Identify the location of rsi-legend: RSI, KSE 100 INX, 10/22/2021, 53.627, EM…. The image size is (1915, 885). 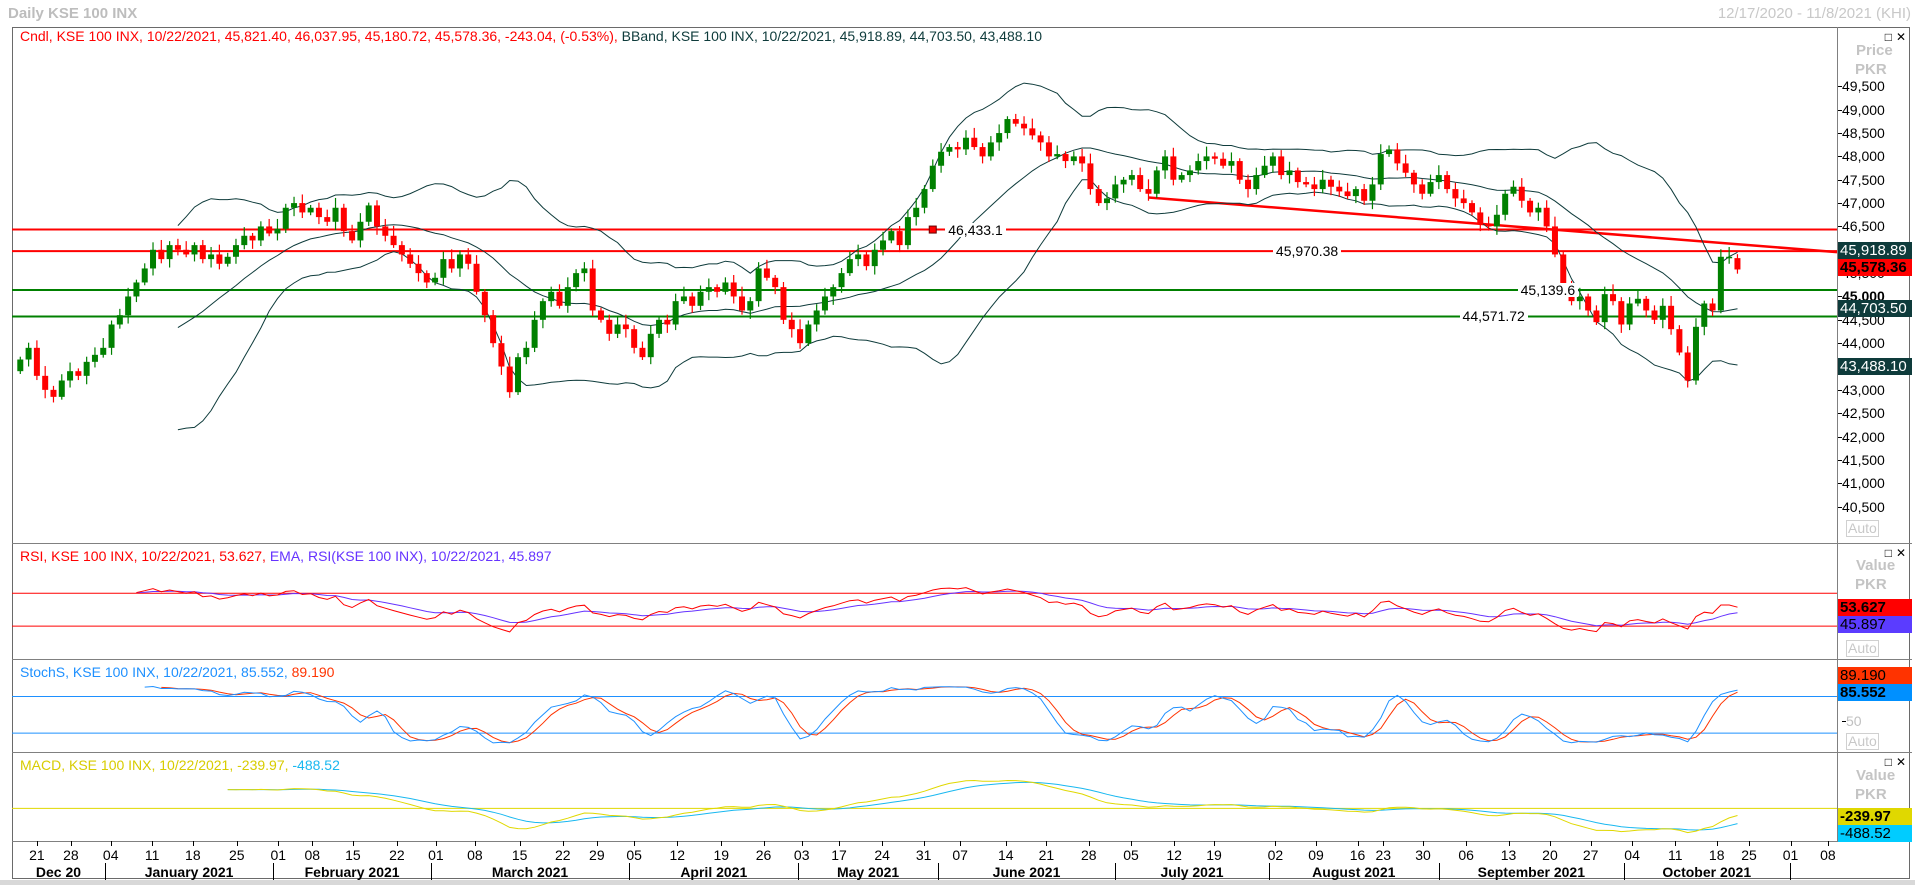
(286, 556).